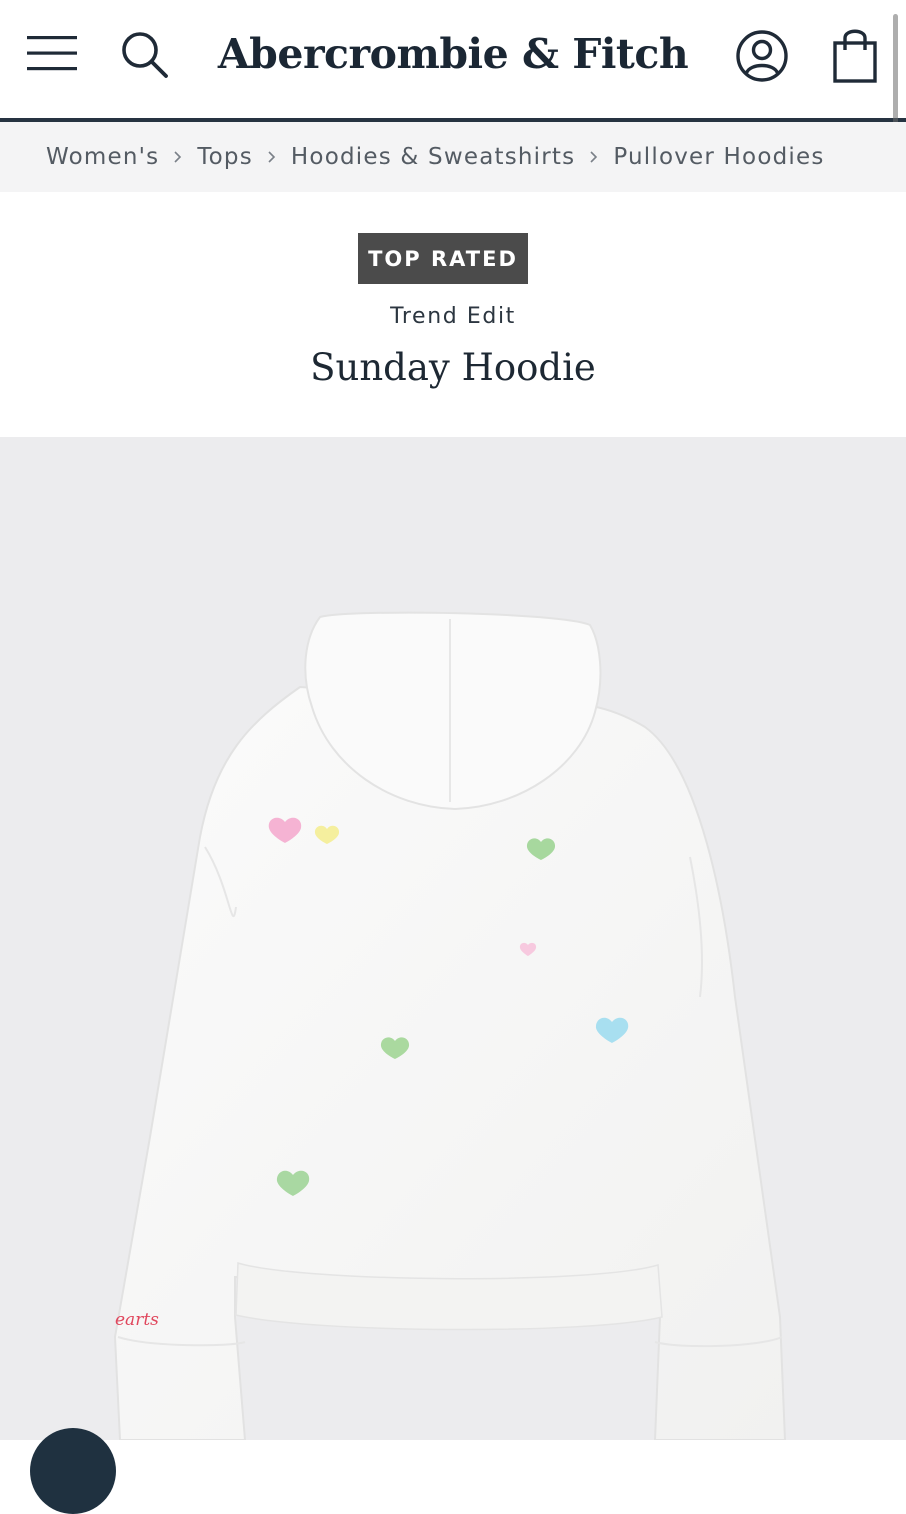 The height and width of the screenshot is (1514, 906). What do you see at coordinates (453, 76) in the screenshot?
I see `site-header: Abercrombie & Fitch` at bounding box center [453, 76].